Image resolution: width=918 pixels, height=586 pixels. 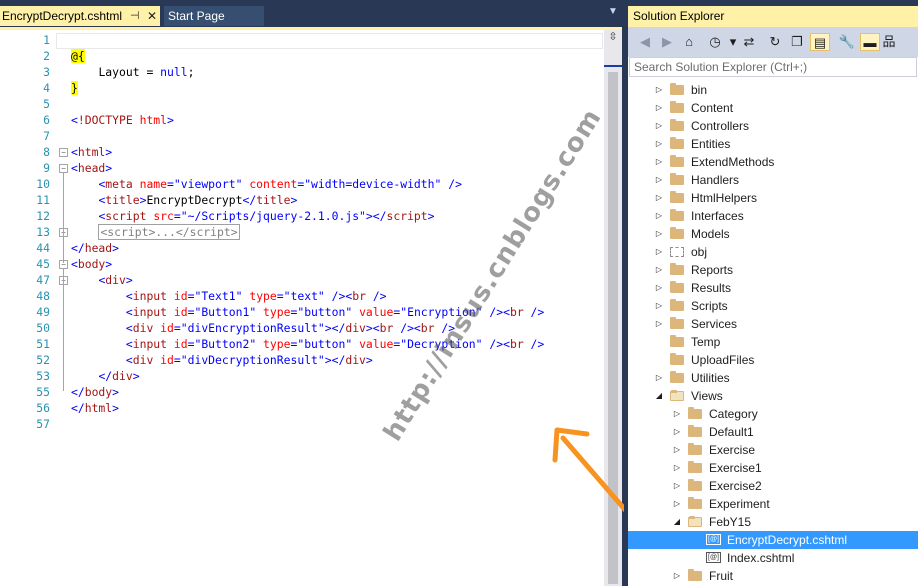 I want to click on back-icon: ◀, so click(x=645, y=42).